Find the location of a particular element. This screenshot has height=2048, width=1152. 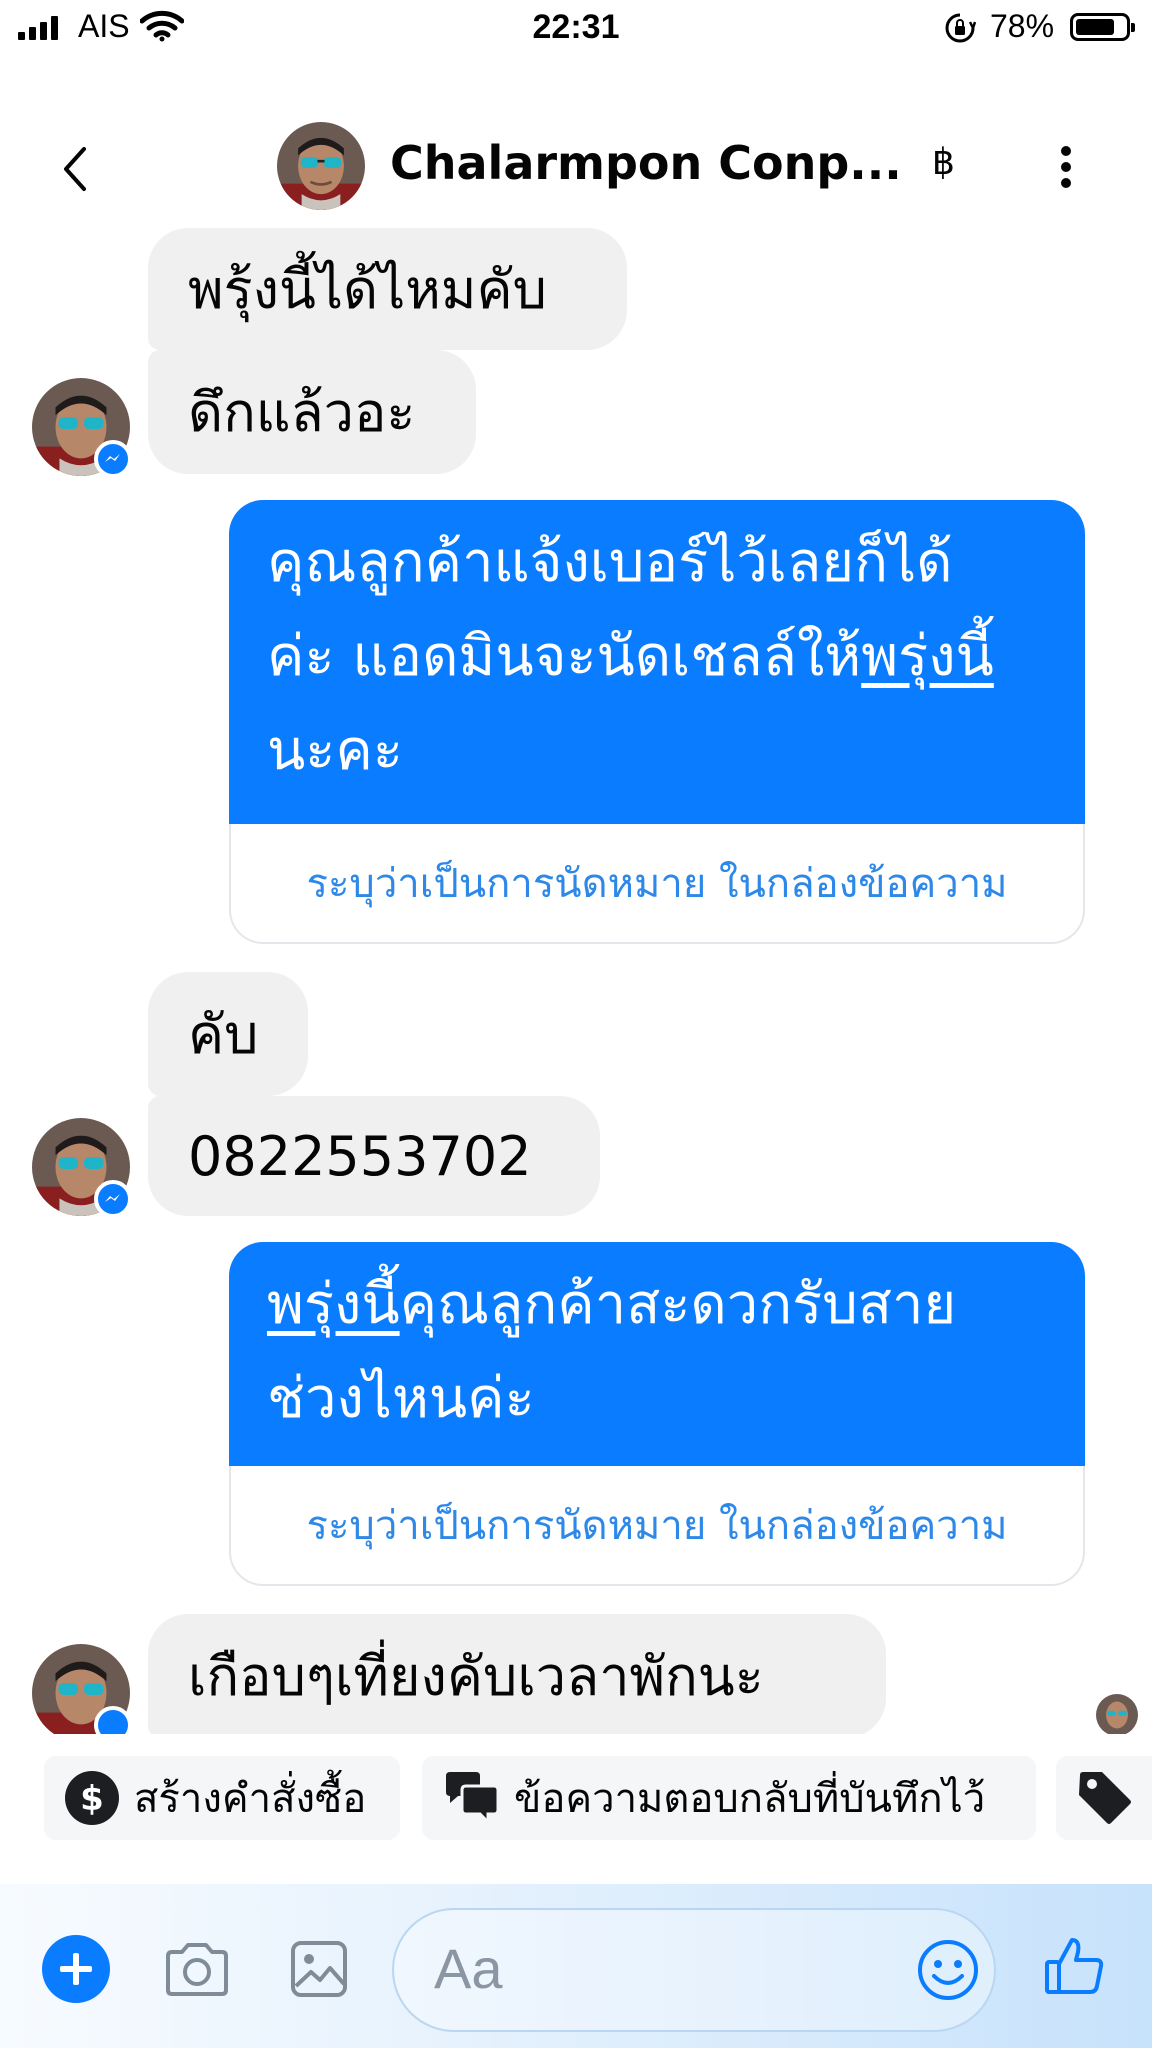

status-bar: AIS 22:31 78% is located at coordinates (576, 30).